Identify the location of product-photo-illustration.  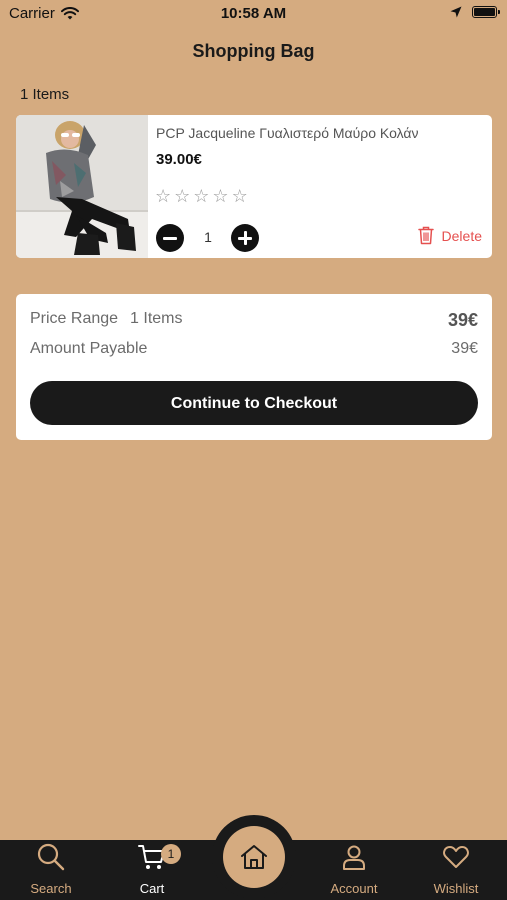
(82, 186).